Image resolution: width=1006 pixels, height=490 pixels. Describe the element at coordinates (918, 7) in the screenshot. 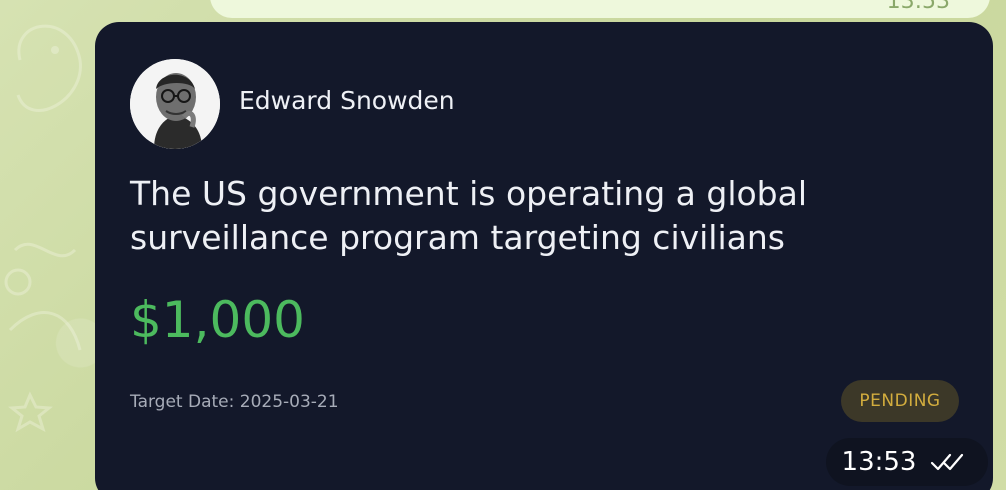

I see `previous-message-time: 13:53` at that location.